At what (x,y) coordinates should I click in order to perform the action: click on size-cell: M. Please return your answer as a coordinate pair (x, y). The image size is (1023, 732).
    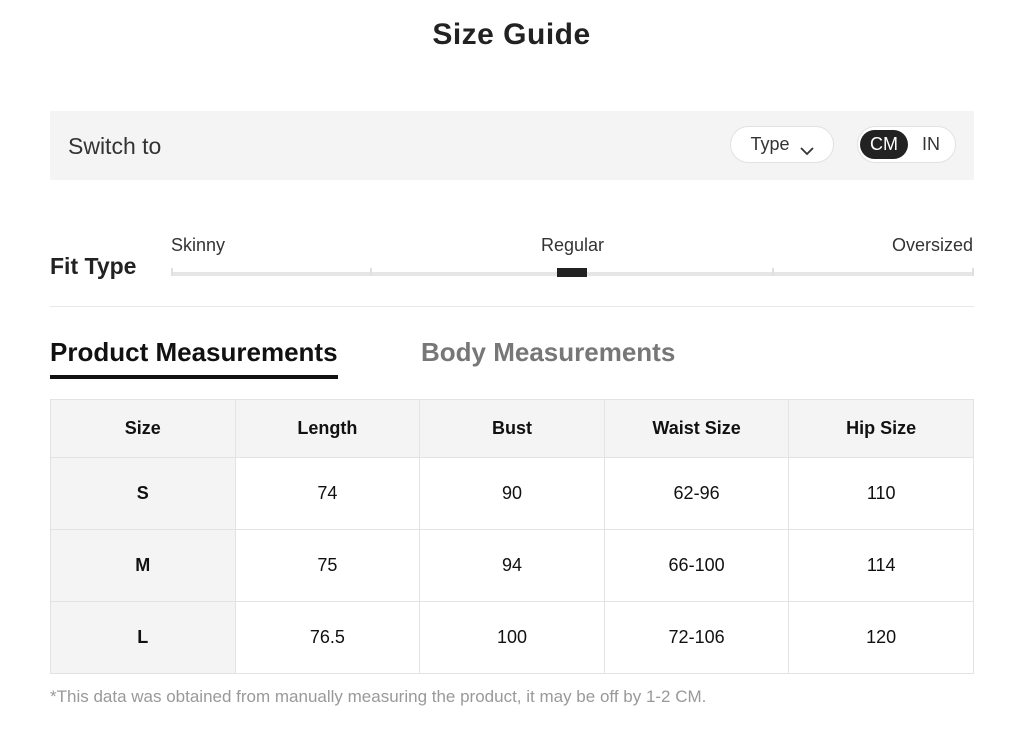
    Looking at the image, I should click on (143, 565).